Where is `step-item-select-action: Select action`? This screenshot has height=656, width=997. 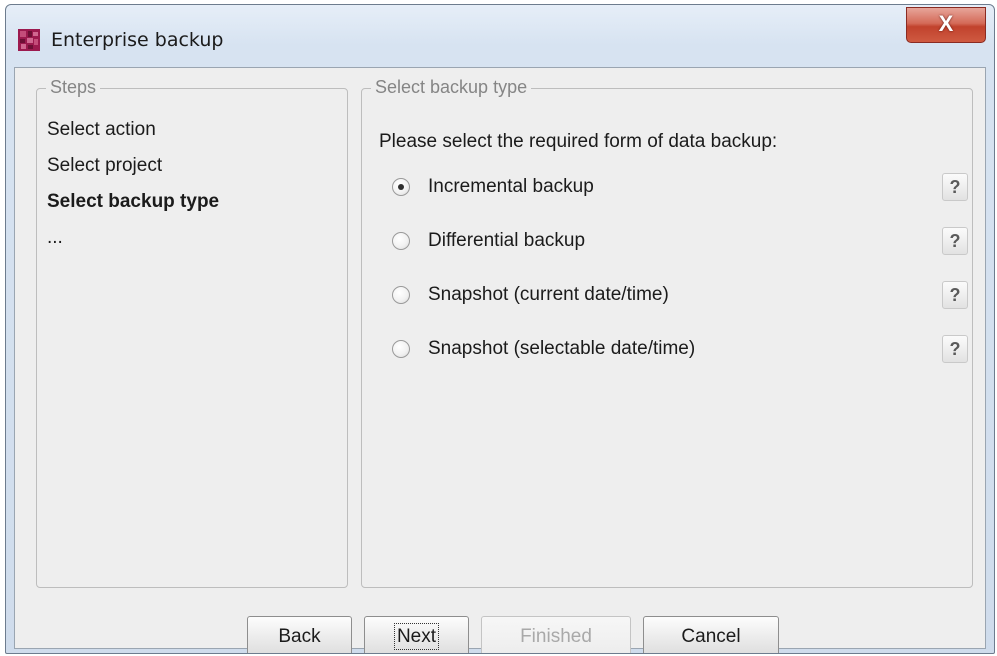
step-item-select-action: Select action is located at coordinates (101, 129).